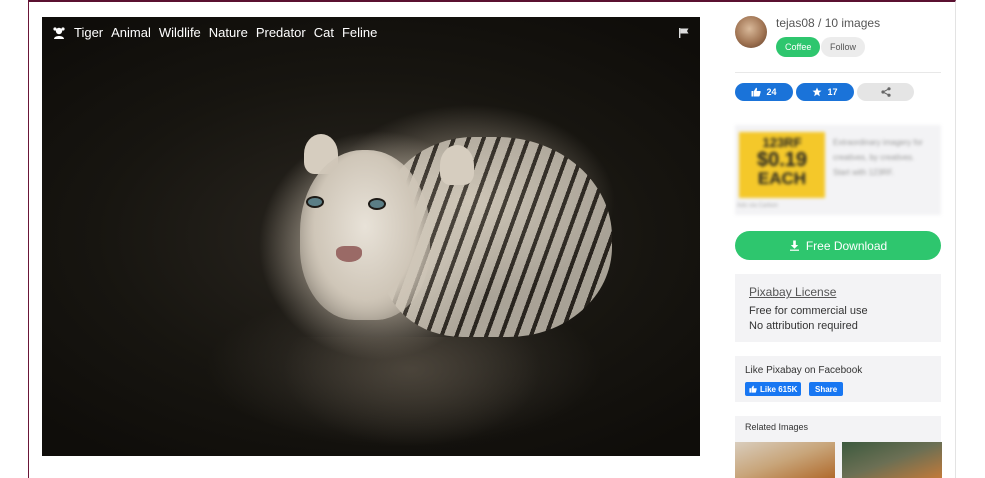  I want to click on facebook-like-label: Like 615K, so click(779, 389).